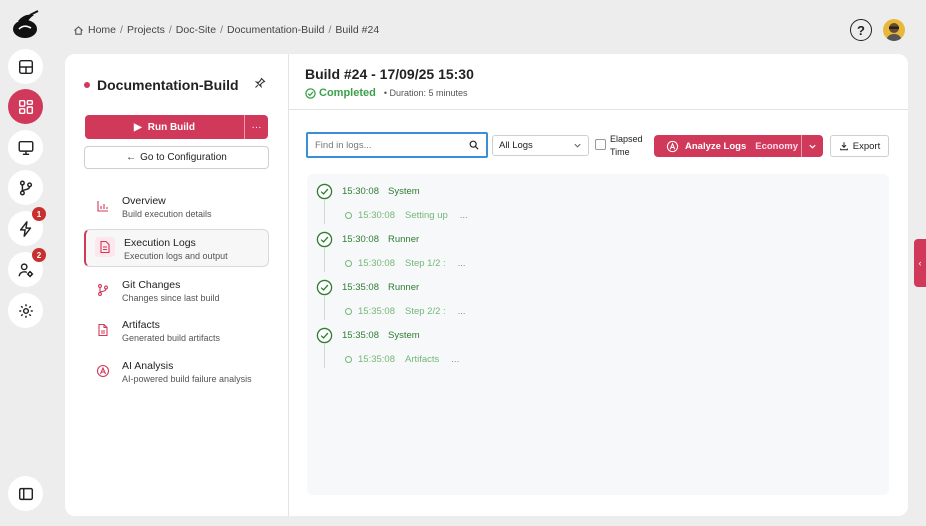  I want to click on user-settings-icon, so click(25, 269).